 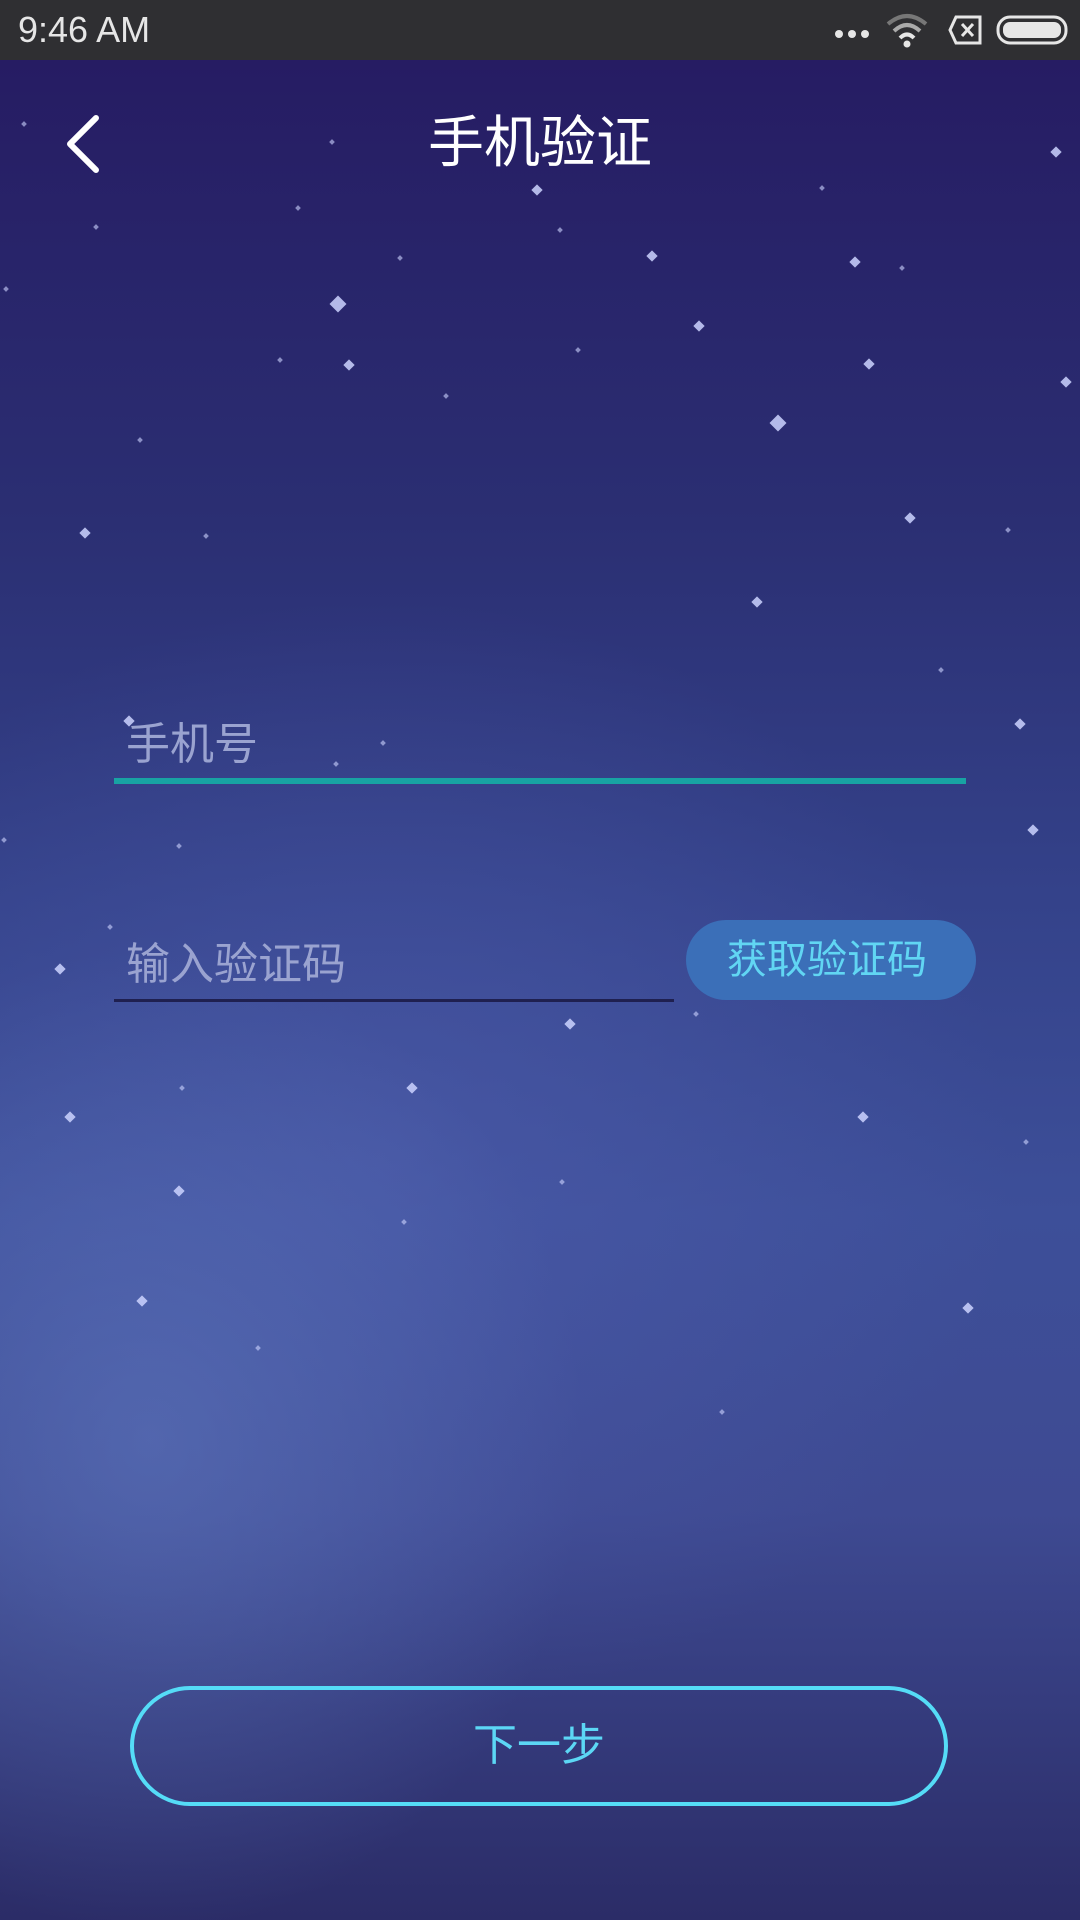 I want to click on get-code-button: 获取验证码, so click(x=831, y=960).